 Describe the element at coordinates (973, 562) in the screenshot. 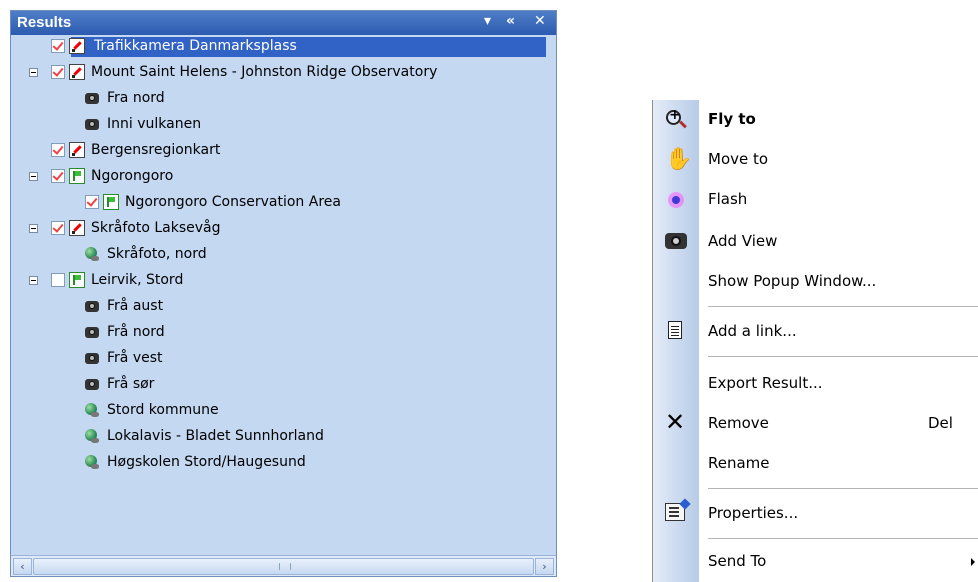

I see `submenu-arrow-icon` at that location.